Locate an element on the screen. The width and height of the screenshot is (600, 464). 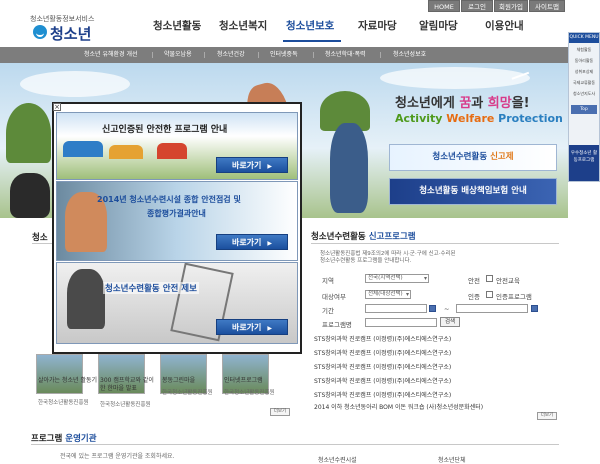
column-header: 청소년수련시설 is located at coordinates (337, 460).